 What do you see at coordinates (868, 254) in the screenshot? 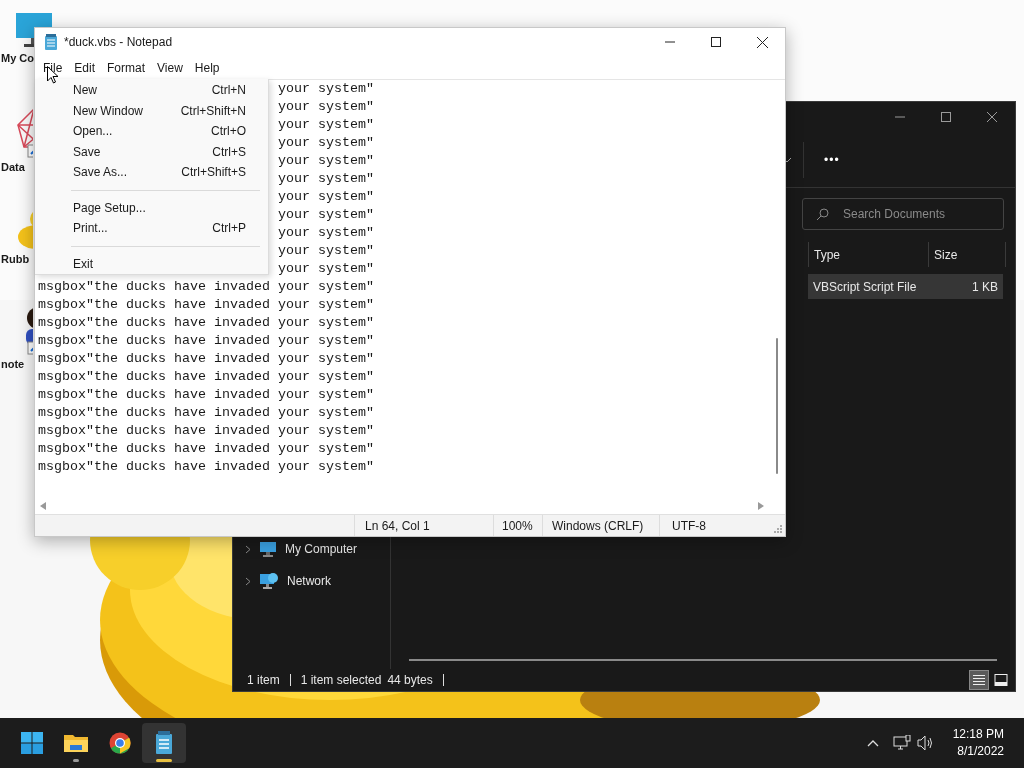
I see `column-header: Type` at bounding box center [868, 254].